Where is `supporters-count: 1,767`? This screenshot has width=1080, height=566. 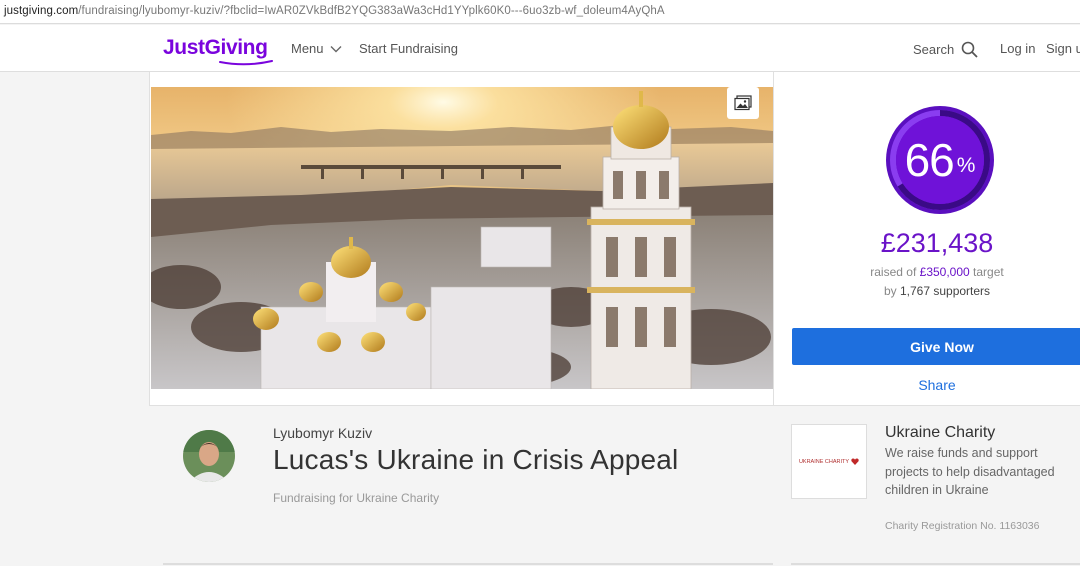 supporters-count: 1,767 is located at coordinates (914, 291).